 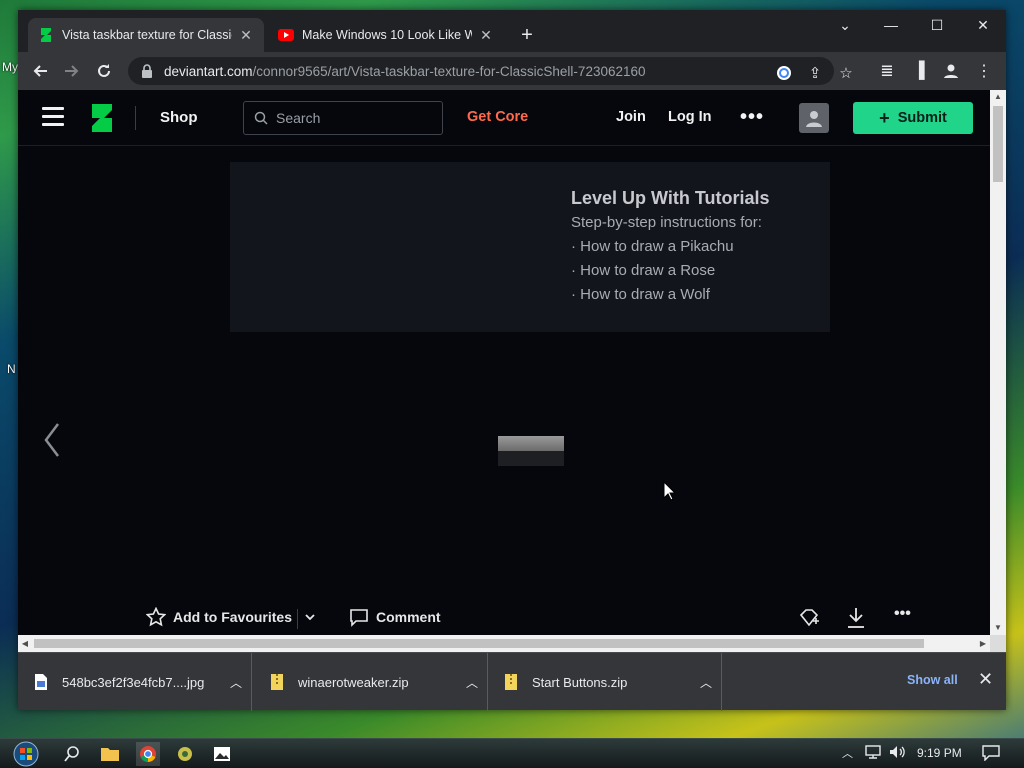 I want to click on more-options-icon: •••, so click(x=752, y=117).